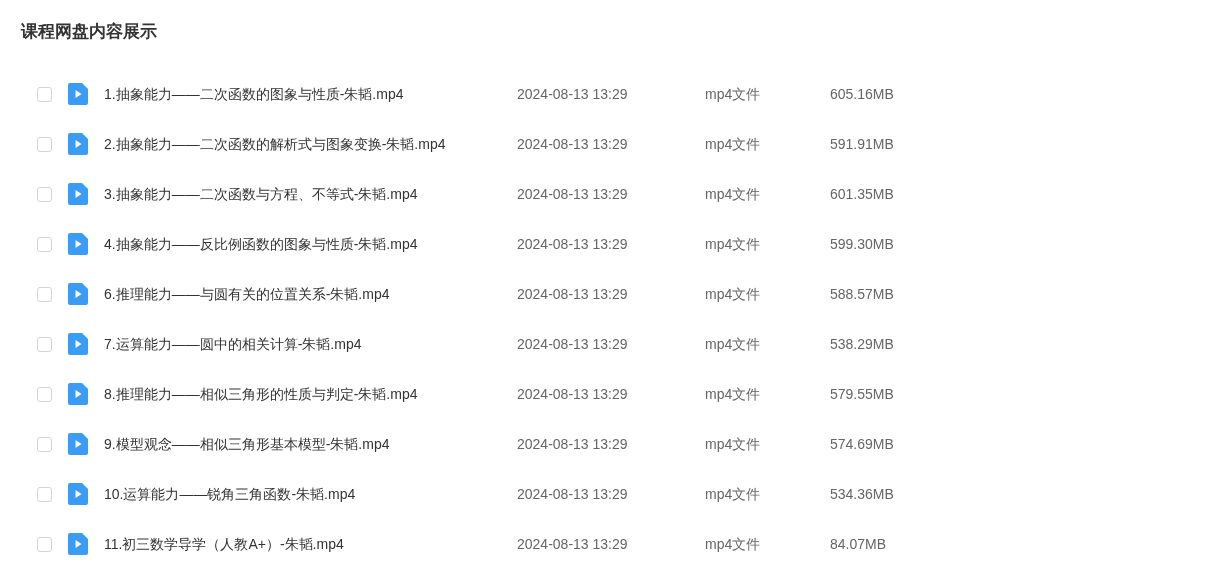 The height and width of the screenshot is (572, 1225). I want to click on file-size: 588.57MB, so click(862, 294).